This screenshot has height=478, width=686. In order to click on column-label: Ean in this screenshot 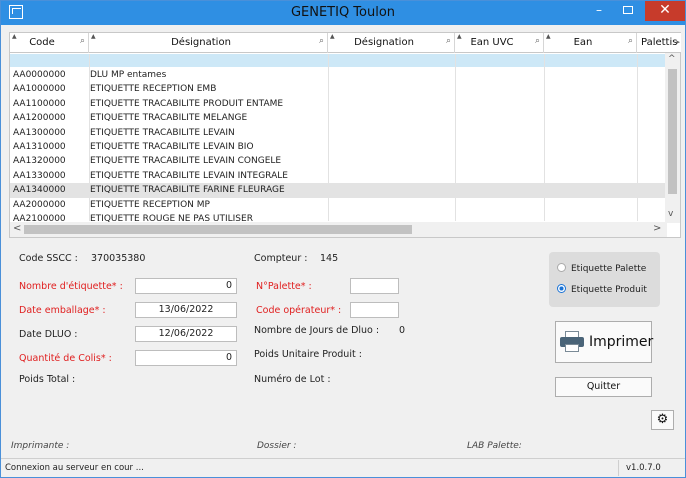, I will do `click(583, 42)`.